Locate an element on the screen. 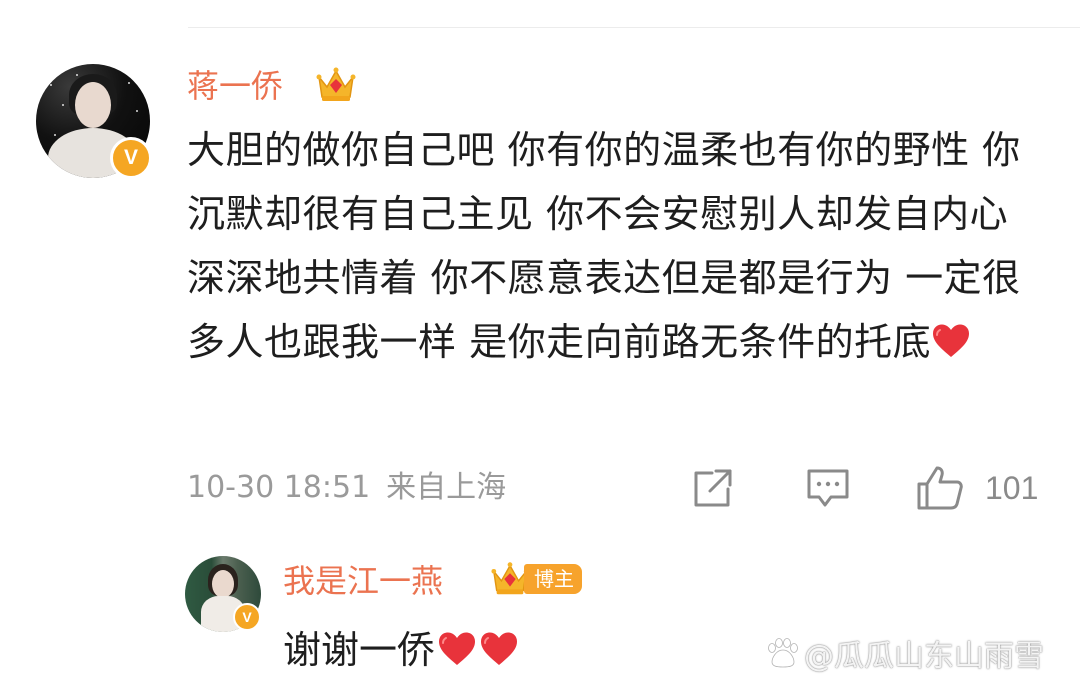 This screenshot has height=690, width=1080. comment-meta: 10-30 18:51 来自上海 is located at coordinates (354, 488).